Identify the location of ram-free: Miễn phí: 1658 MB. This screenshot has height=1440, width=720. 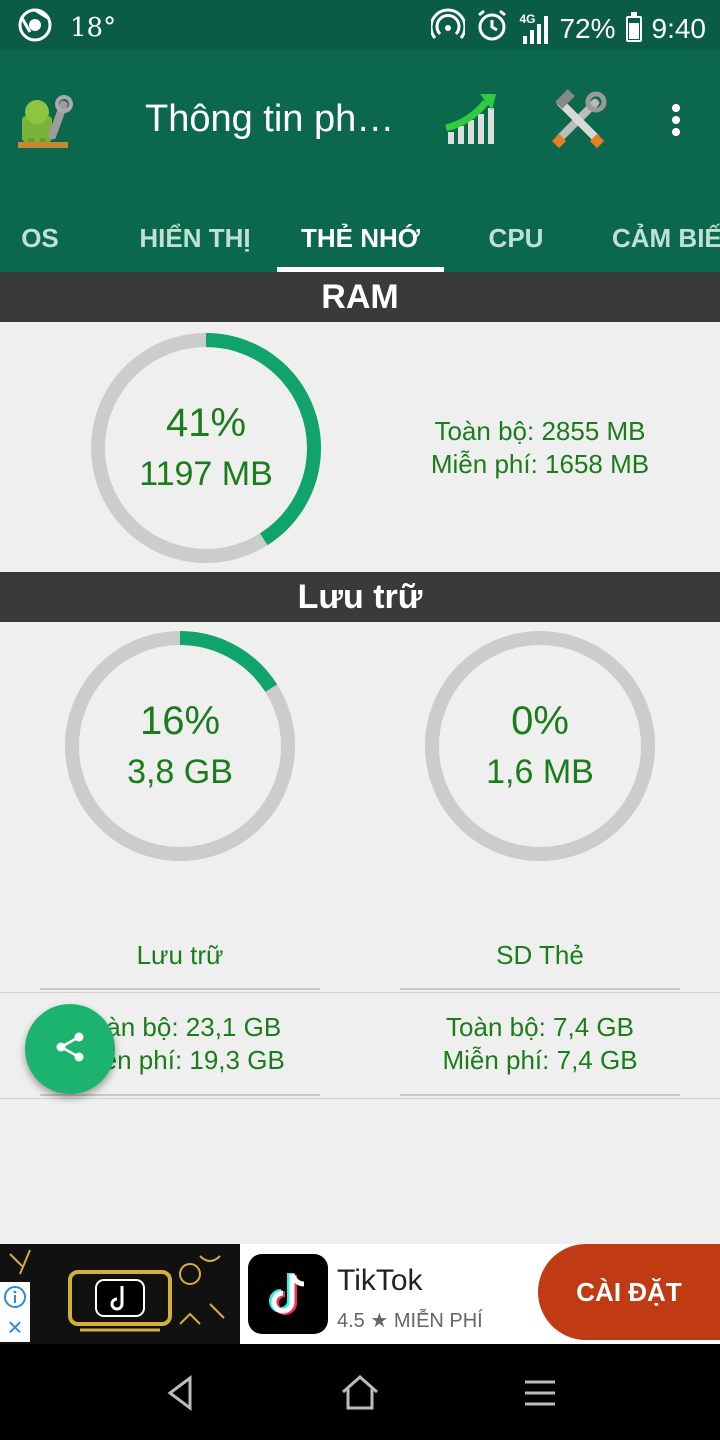
(540, 464).